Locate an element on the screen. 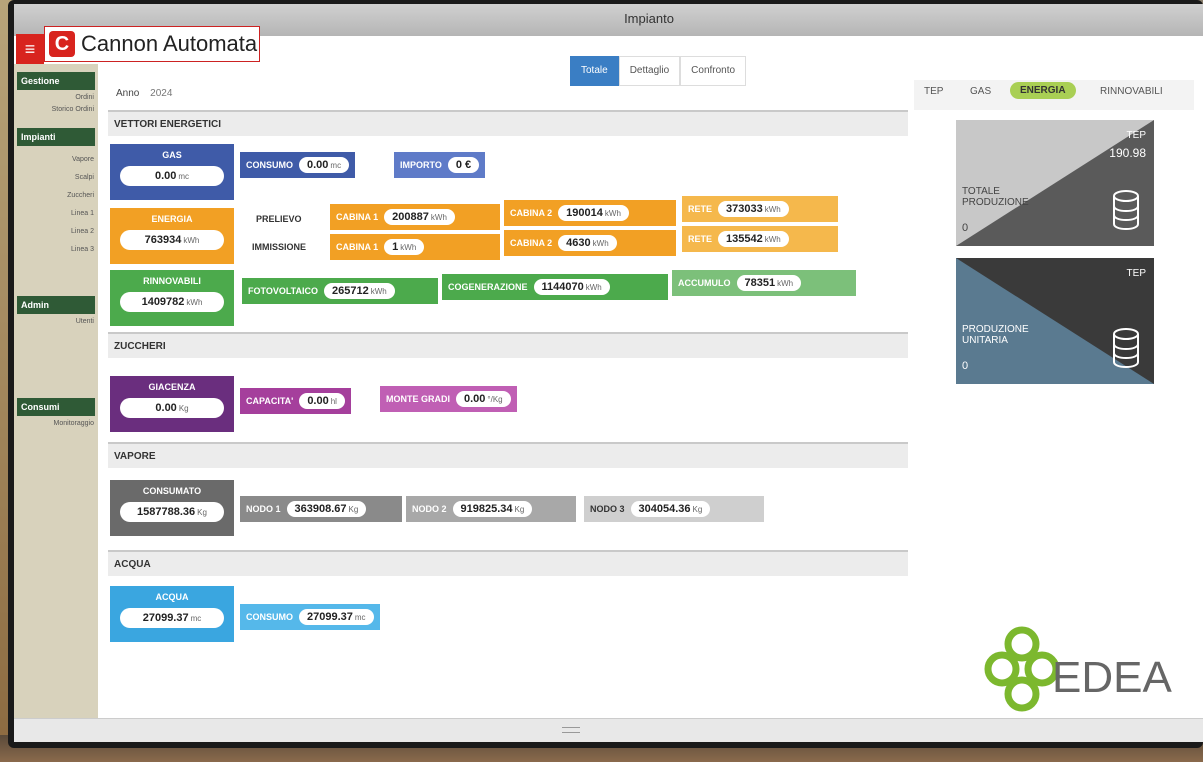 The image size is (1203, 762). kpi-rinnovabili: RINNOVABILI 1409782 kWh is located at coordinates (172, 298).